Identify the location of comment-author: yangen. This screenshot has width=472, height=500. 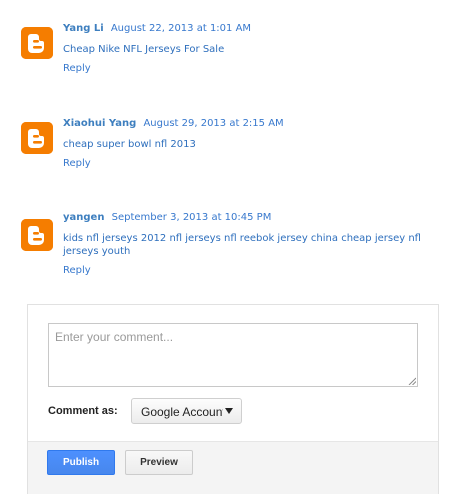
(83, 217).